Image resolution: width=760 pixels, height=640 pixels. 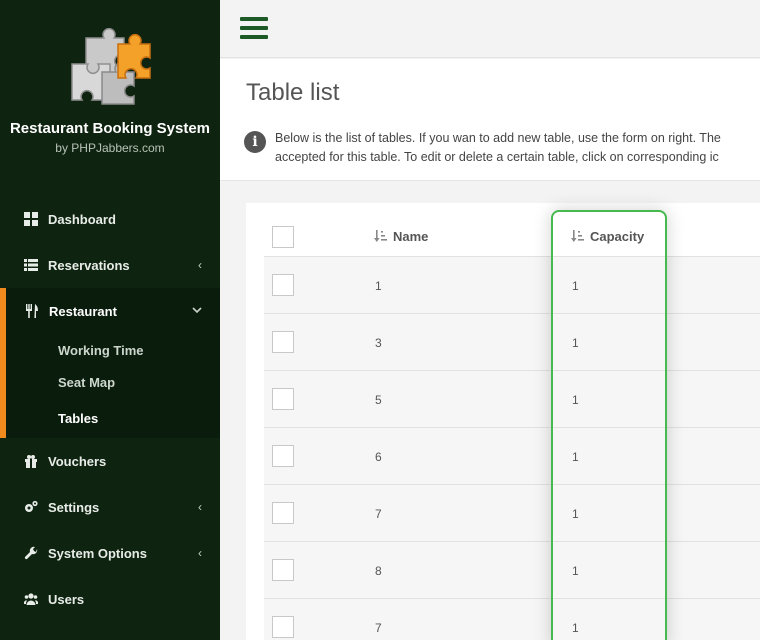 I want to click on sidebar-item-restaurant: Restaurant, so click(x=113, y=311).